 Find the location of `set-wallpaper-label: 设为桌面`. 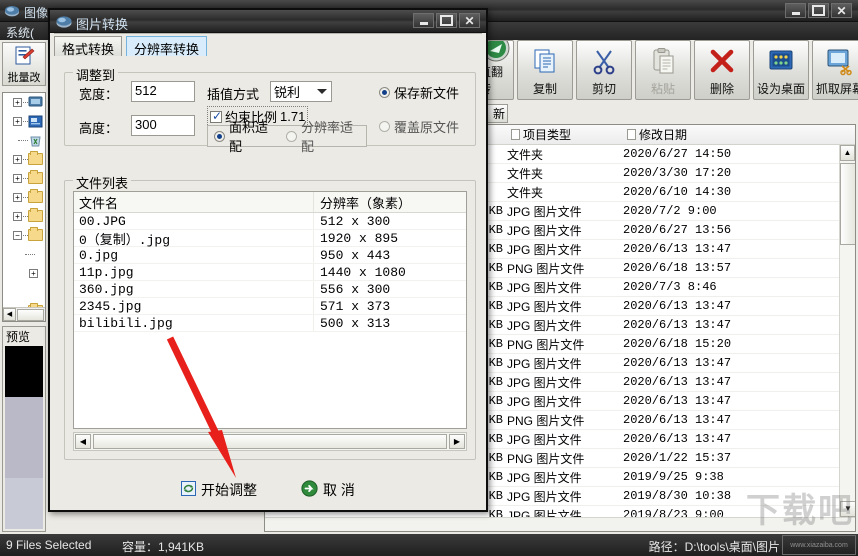

set-wallpaper-label: 设为桌面 is located at coordinates (780, 89).